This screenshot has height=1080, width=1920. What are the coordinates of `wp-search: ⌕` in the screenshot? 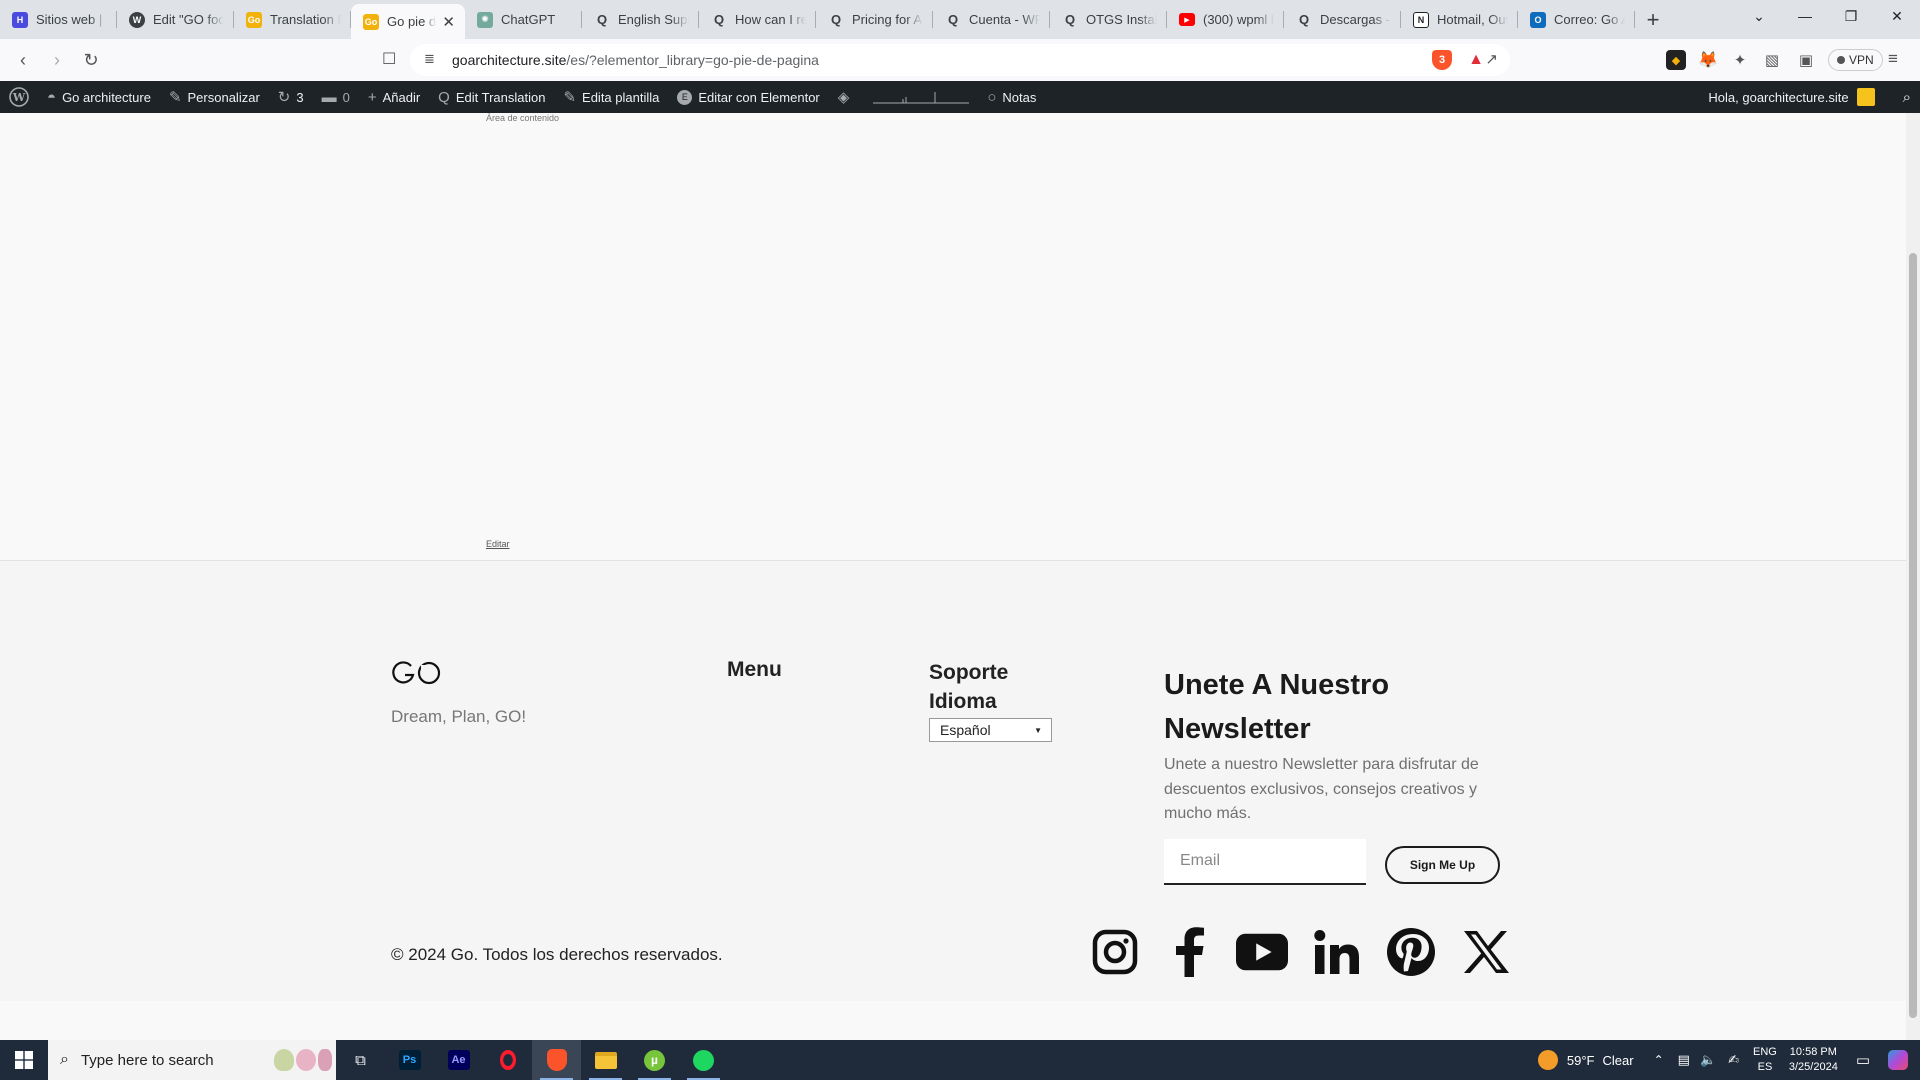 It's located at (1907, 97).